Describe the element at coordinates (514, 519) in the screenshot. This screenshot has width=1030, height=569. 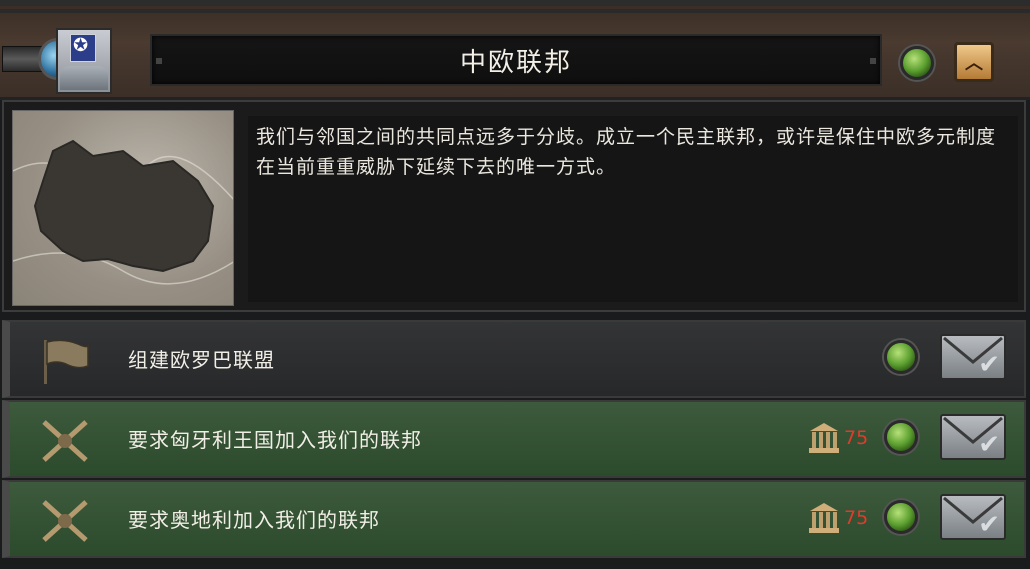
I see `decision-row: 要求奥地利加入我们的联邦 75 ✔` at that location.